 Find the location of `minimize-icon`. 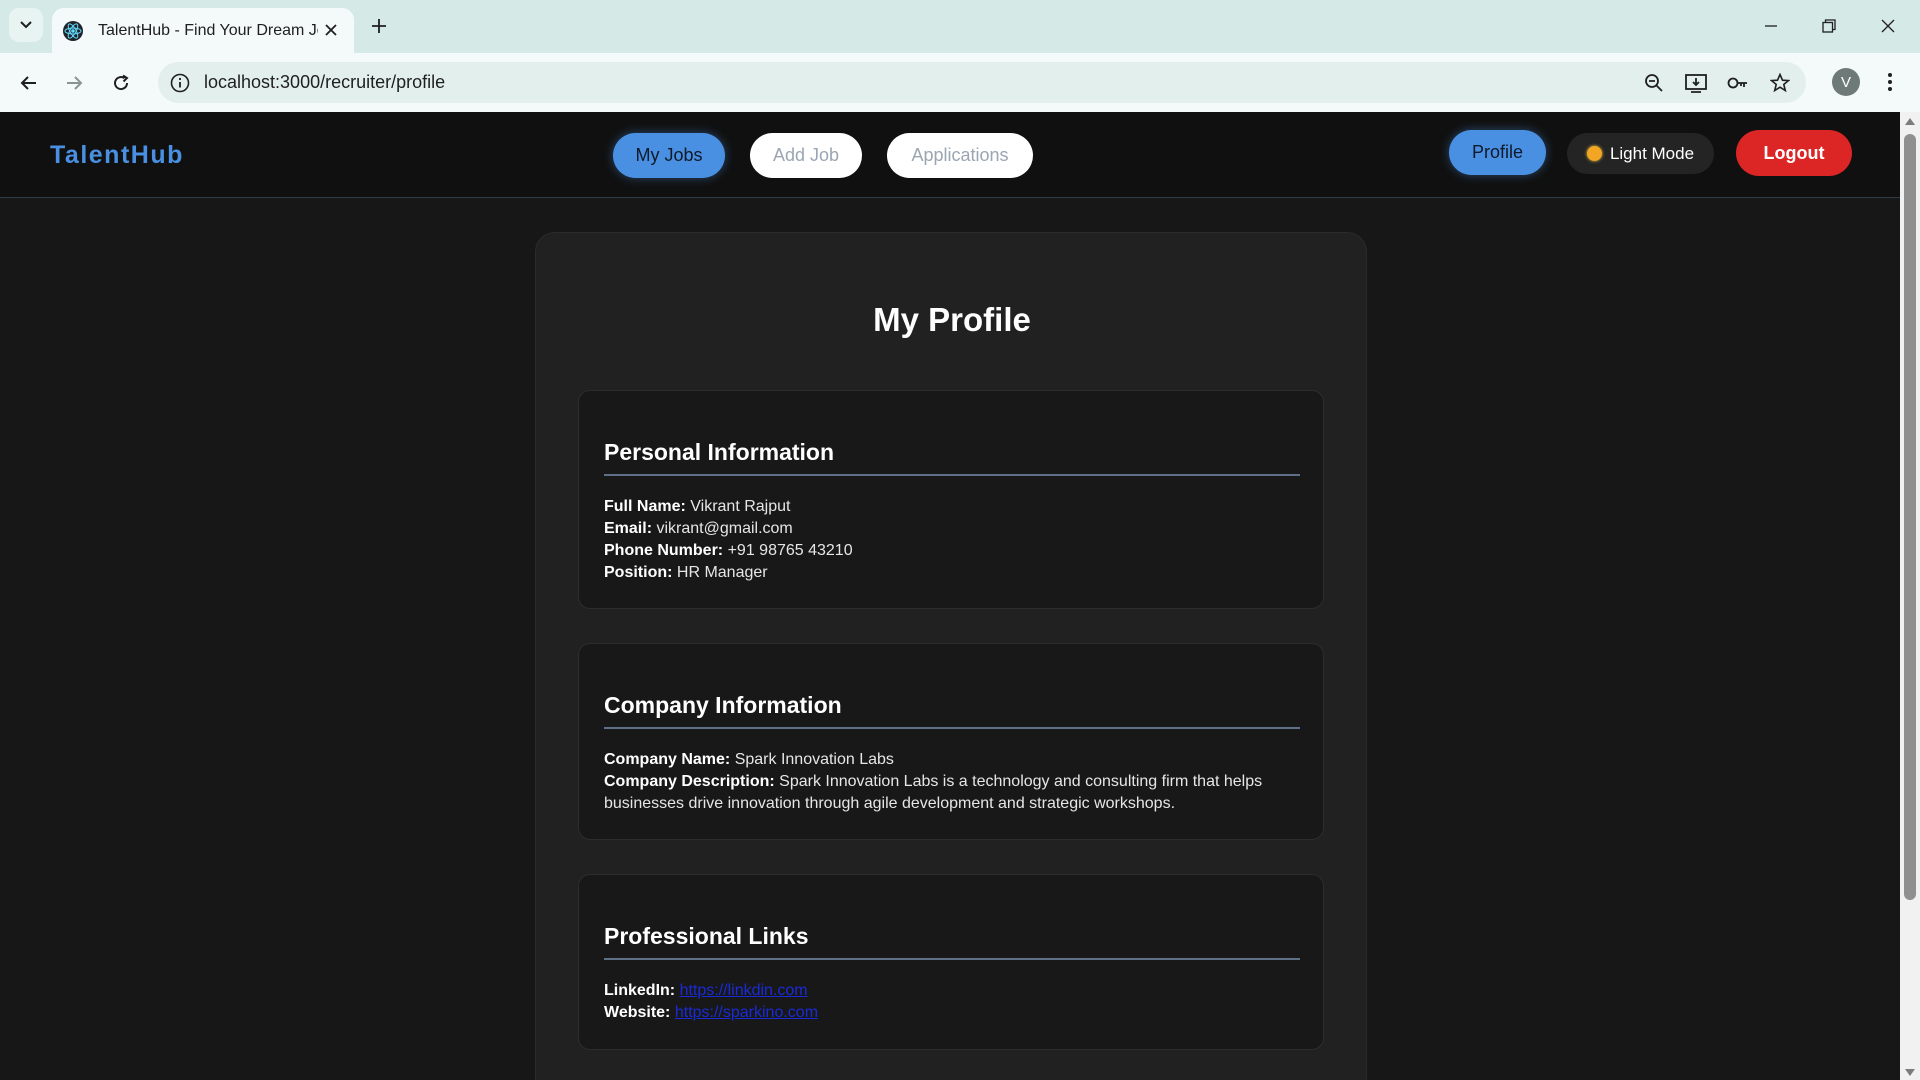

minimize-icon is located at coordinates (1771, 26).